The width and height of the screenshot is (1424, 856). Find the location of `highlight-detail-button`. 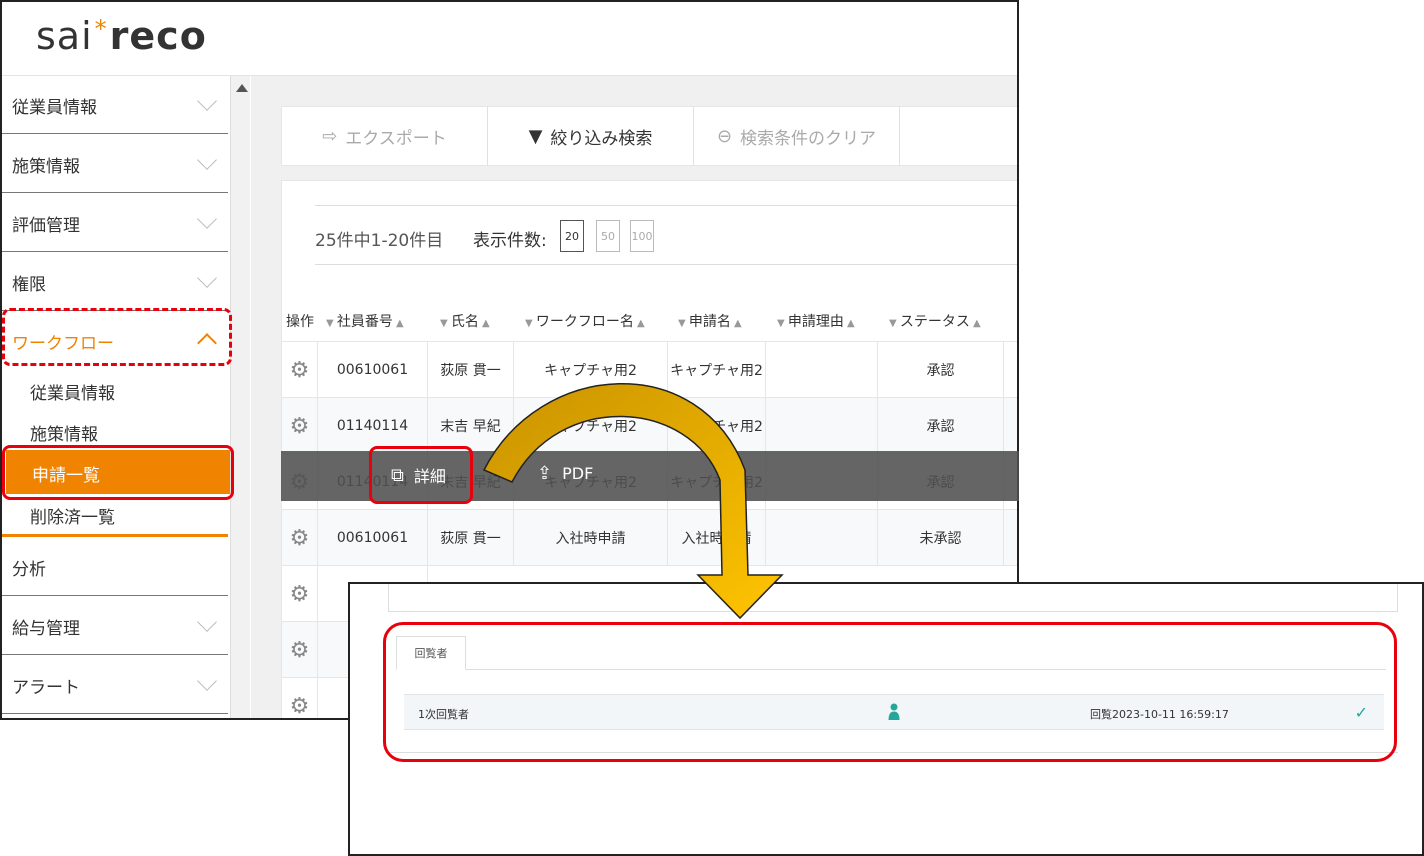

highlight-detail-button is located at coordinates (421, 475).